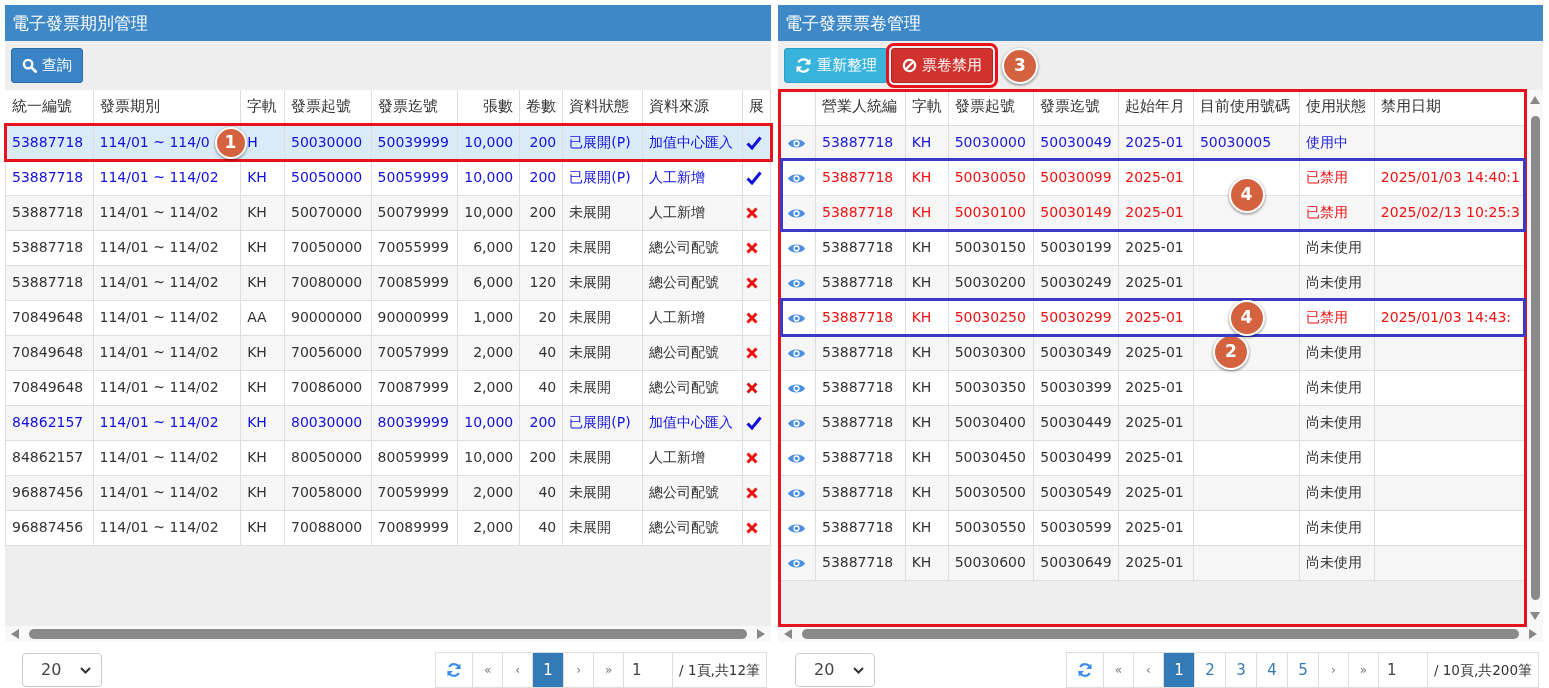  I want to click on table-row: 53887718 KH 50030400 50030449 2025-01 尚未使用, so click(1152, 422).